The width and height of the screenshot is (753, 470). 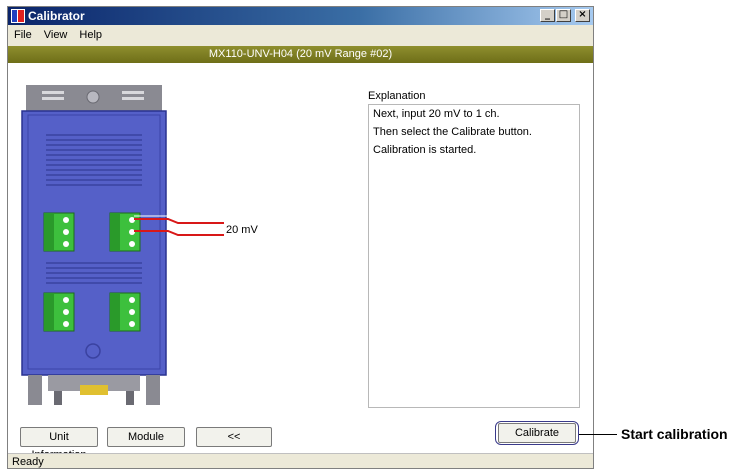 What do you see at coordinates (436, 114) in the screenshot?
I see `explanation-line: Next, input 20 mV to 1 ch.` at bounding box center [436, 114].